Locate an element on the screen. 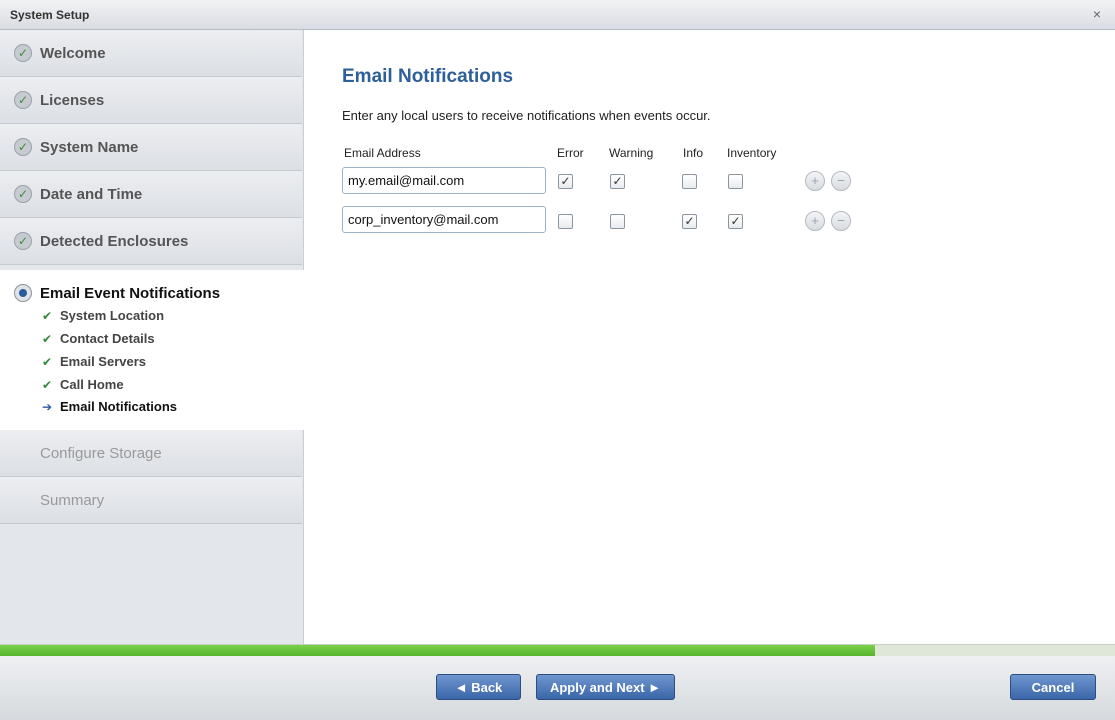 This screenshot has width=1115, height=720. warning-checkbox is located at coordinates (617, 221).